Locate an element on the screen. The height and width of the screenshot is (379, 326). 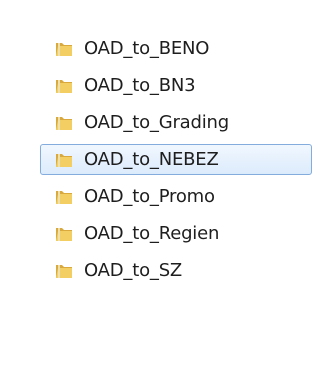
folder-item-oad-to-nebez: OAD_to_NEBEZ is located at coordinates (176, 159).